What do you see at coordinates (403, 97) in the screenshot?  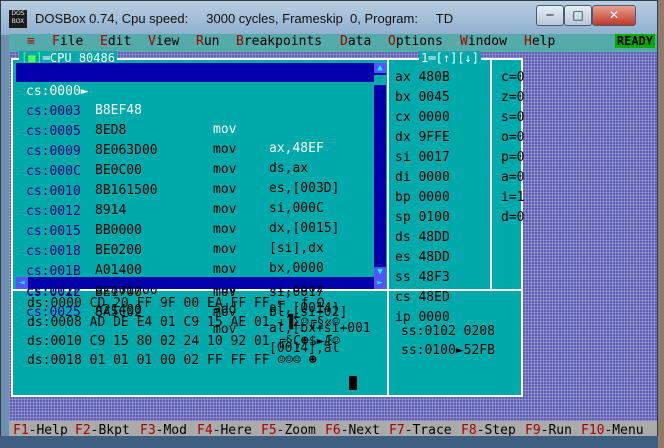 I see `register-name: bx` at bounding box center [403, 97].